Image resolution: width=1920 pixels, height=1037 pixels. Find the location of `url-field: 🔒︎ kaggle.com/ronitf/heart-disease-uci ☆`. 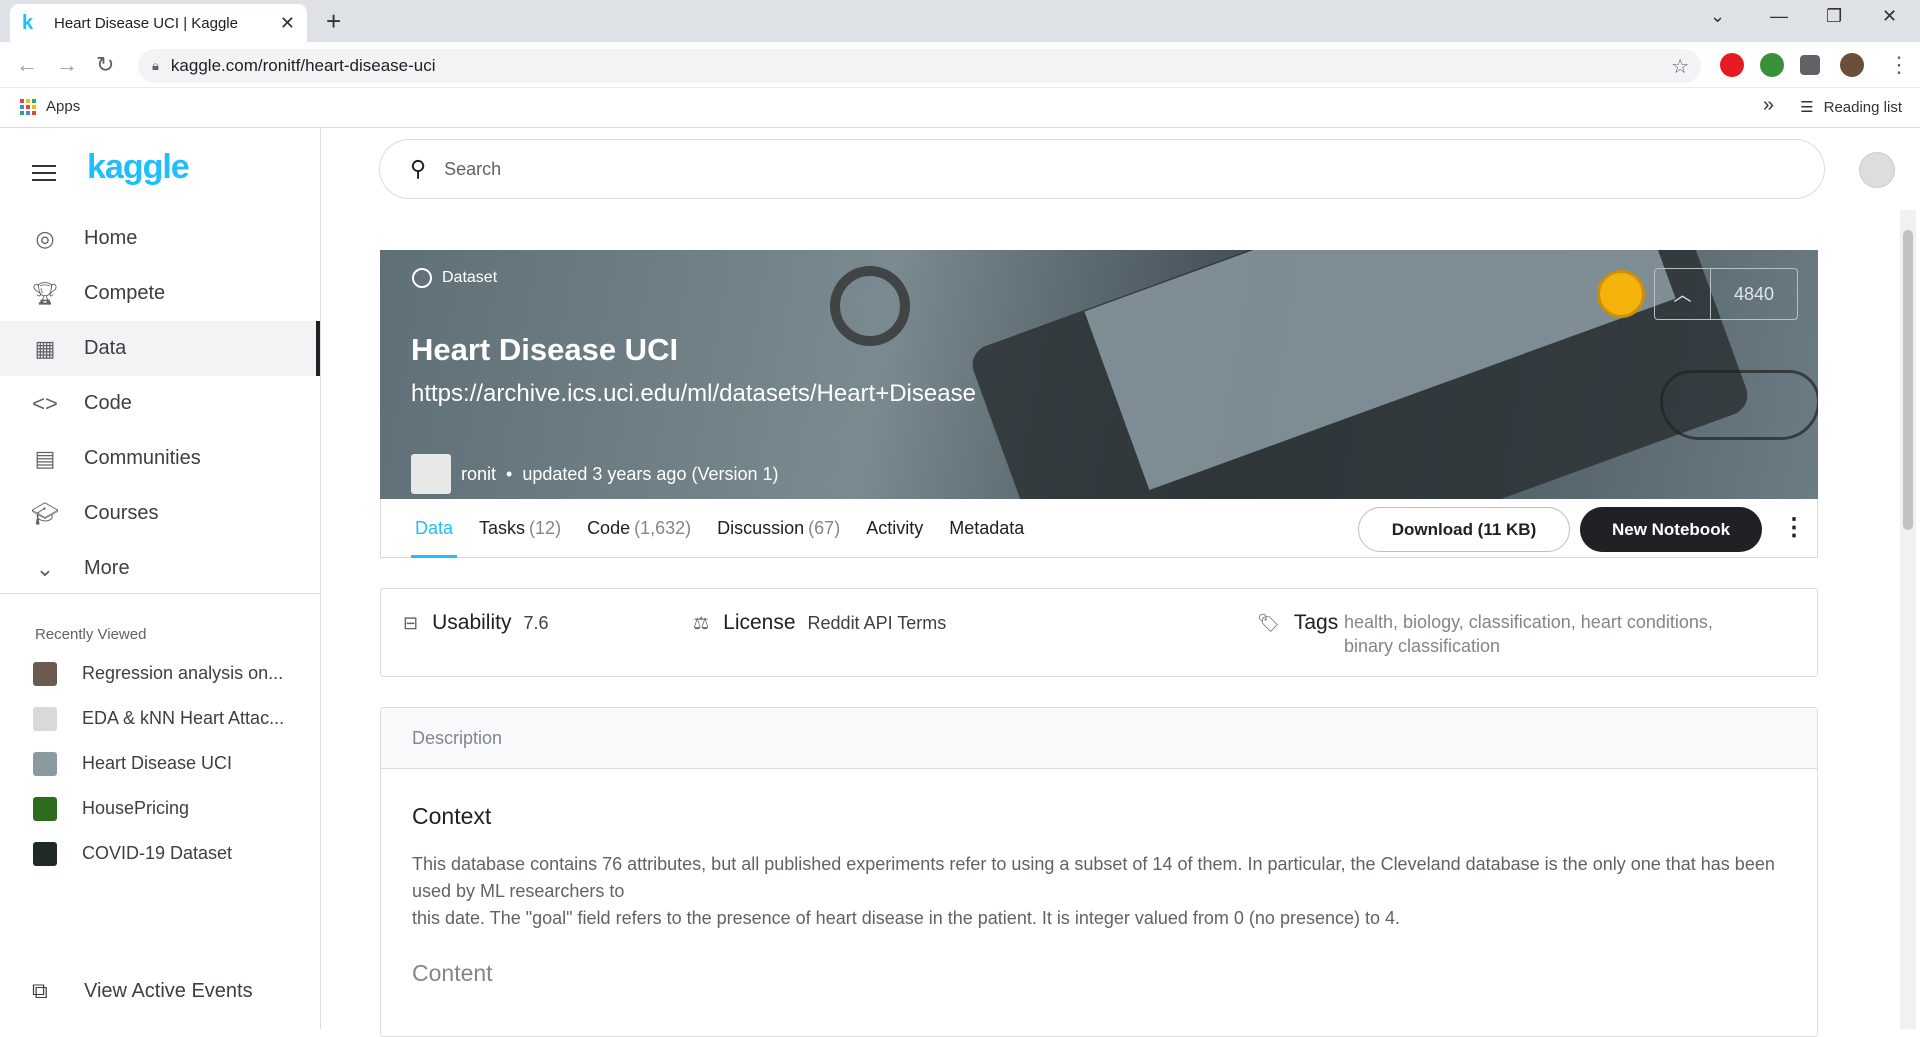

url-field: 🔒︎ kaggle.com/ronitf/heart-disease-uci ☆ is located at coordinates (919, 66).